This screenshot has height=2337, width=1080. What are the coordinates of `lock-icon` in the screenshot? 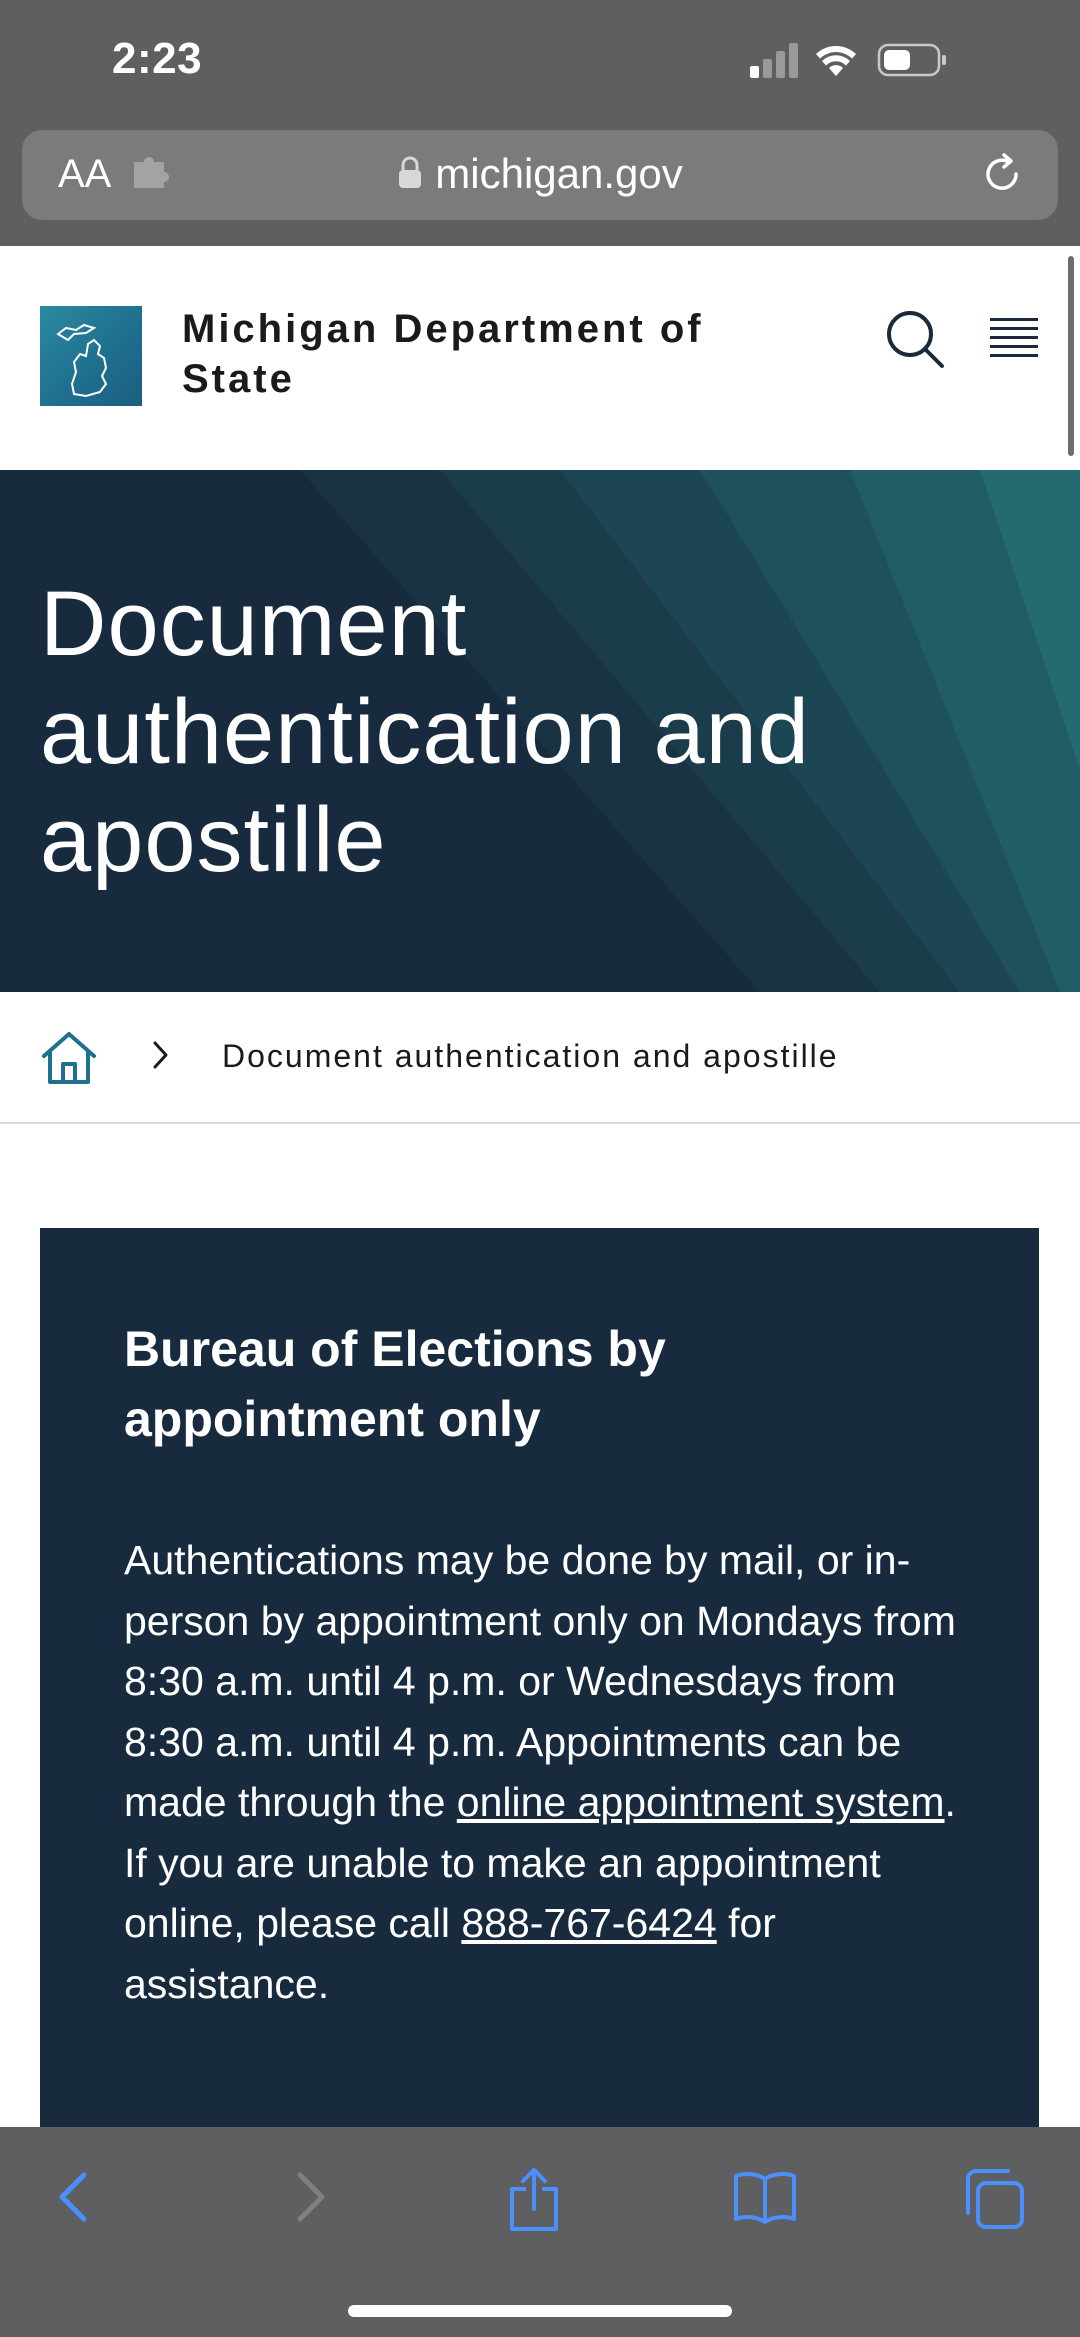 It's located at (410, 176).